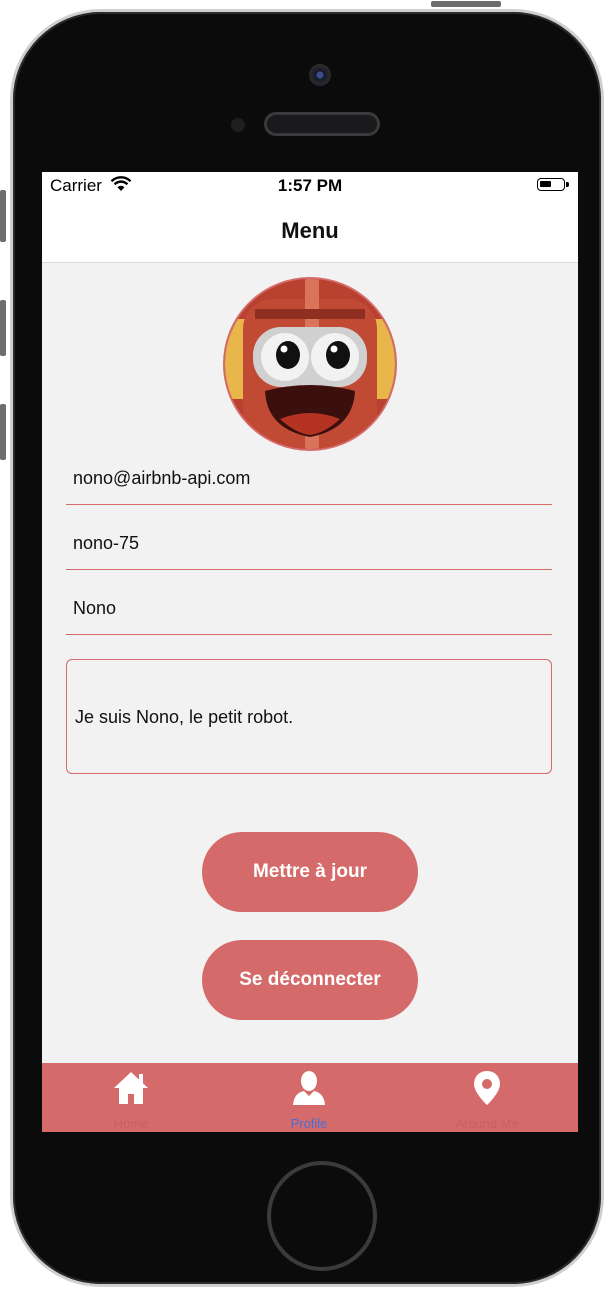 The height and width of the screenshot is (1289, 609). I want to click on front-camera, so click(320, 75).